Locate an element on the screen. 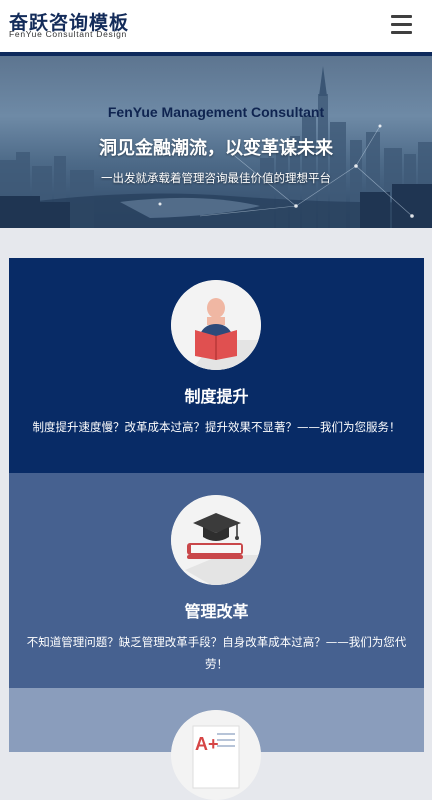 This screenshot has height=800, width=432. service-description: 制度提升速度慢？改革成本过高？提升效果不显著？——我们为您服务！ is located at coordinates (216, 427).